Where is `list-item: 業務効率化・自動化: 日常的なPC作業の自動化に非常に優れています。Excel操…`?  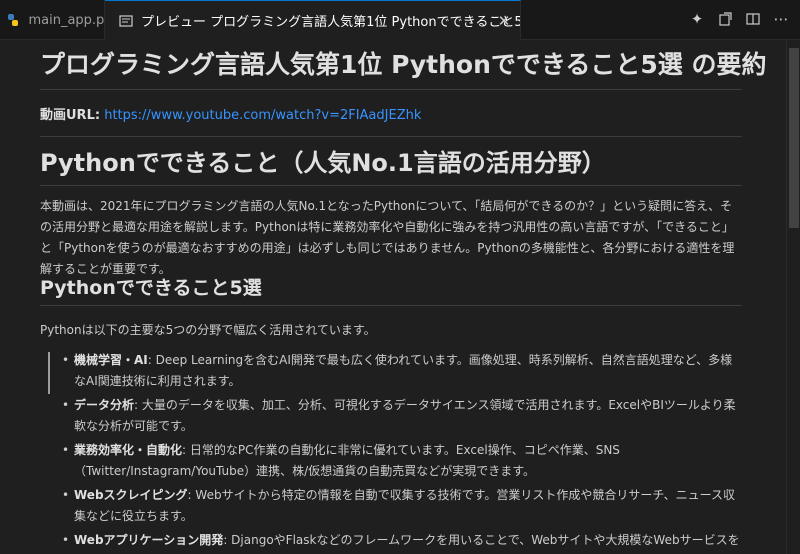
list-item: 業務効率化・自動化: 日常的なPC作業の自動化に非常に優れています。Excel操… is located at coordinates (391, 461).